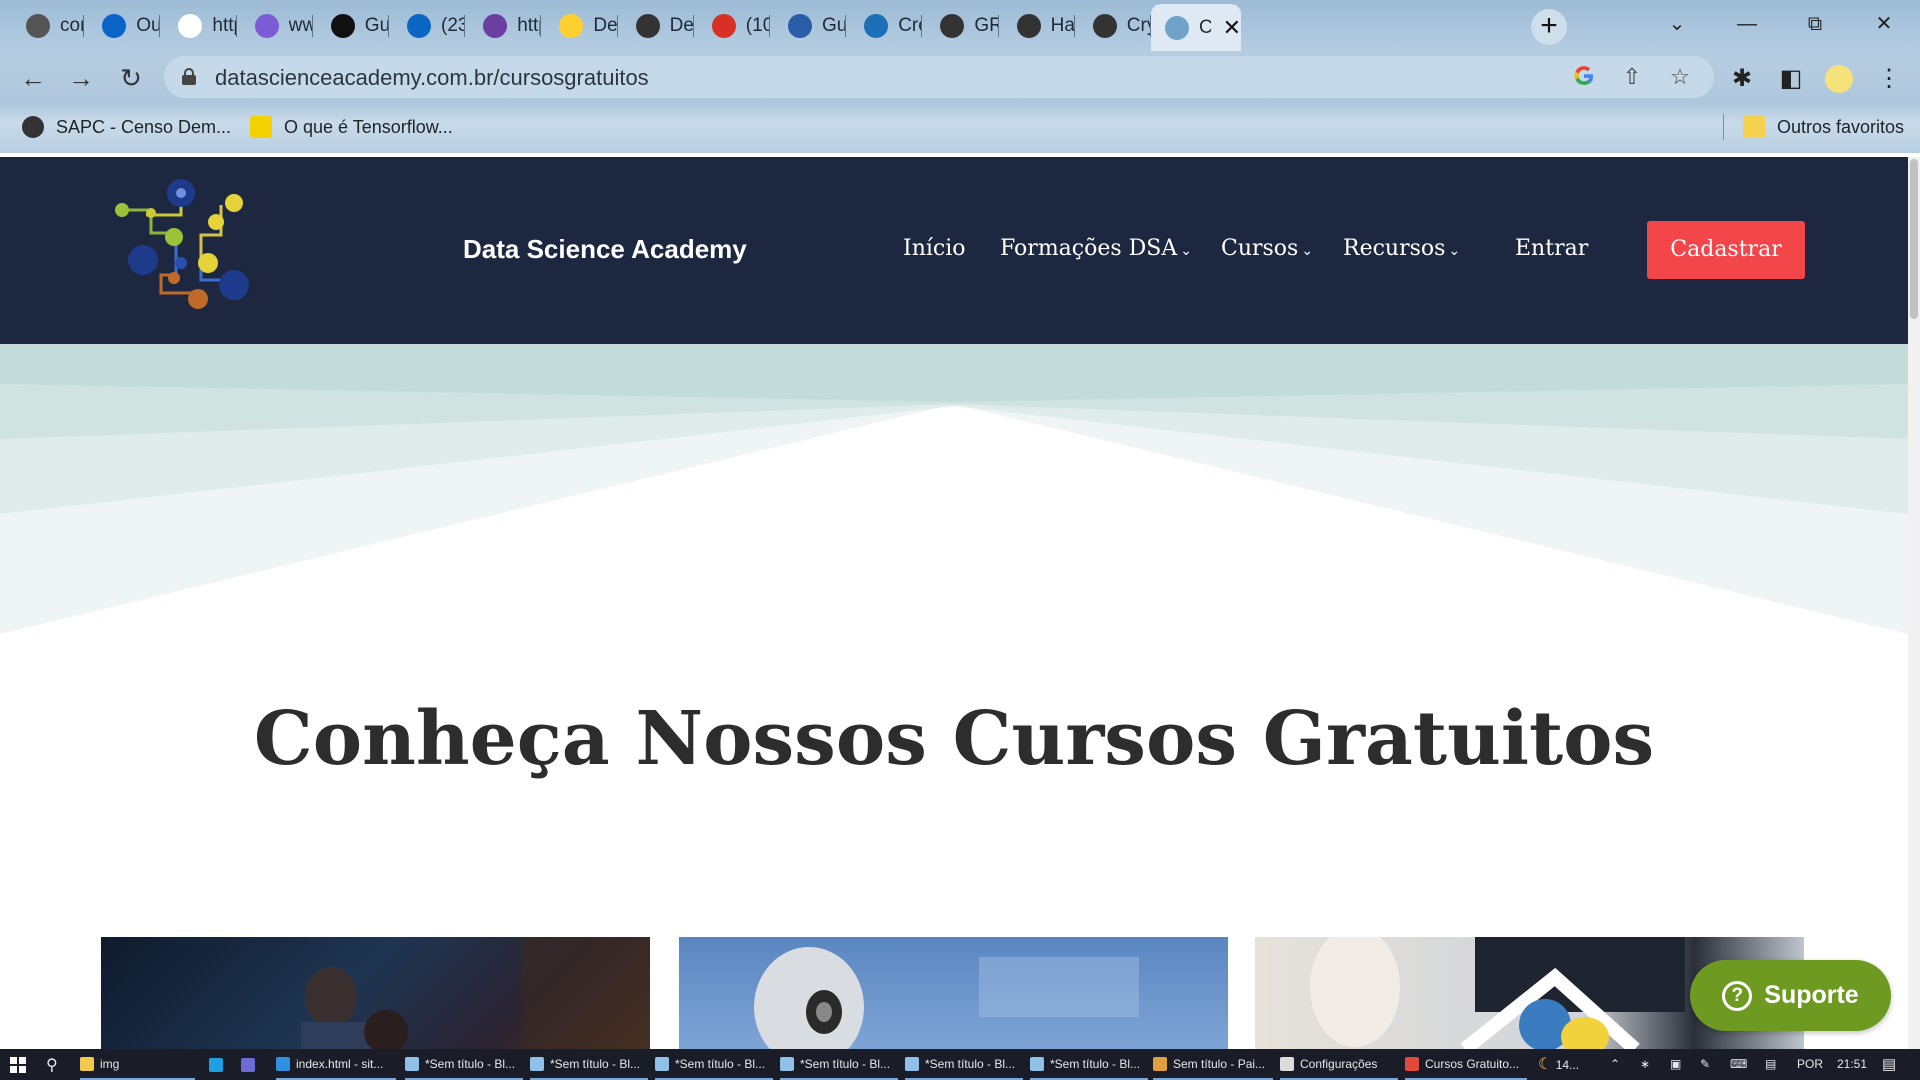 This screenshot has width=1920, height=1080. What do you see at coordinates (137, 1064) in the screenshot?
I see `taskbar-item: img` at bounding box center [137, 1064].